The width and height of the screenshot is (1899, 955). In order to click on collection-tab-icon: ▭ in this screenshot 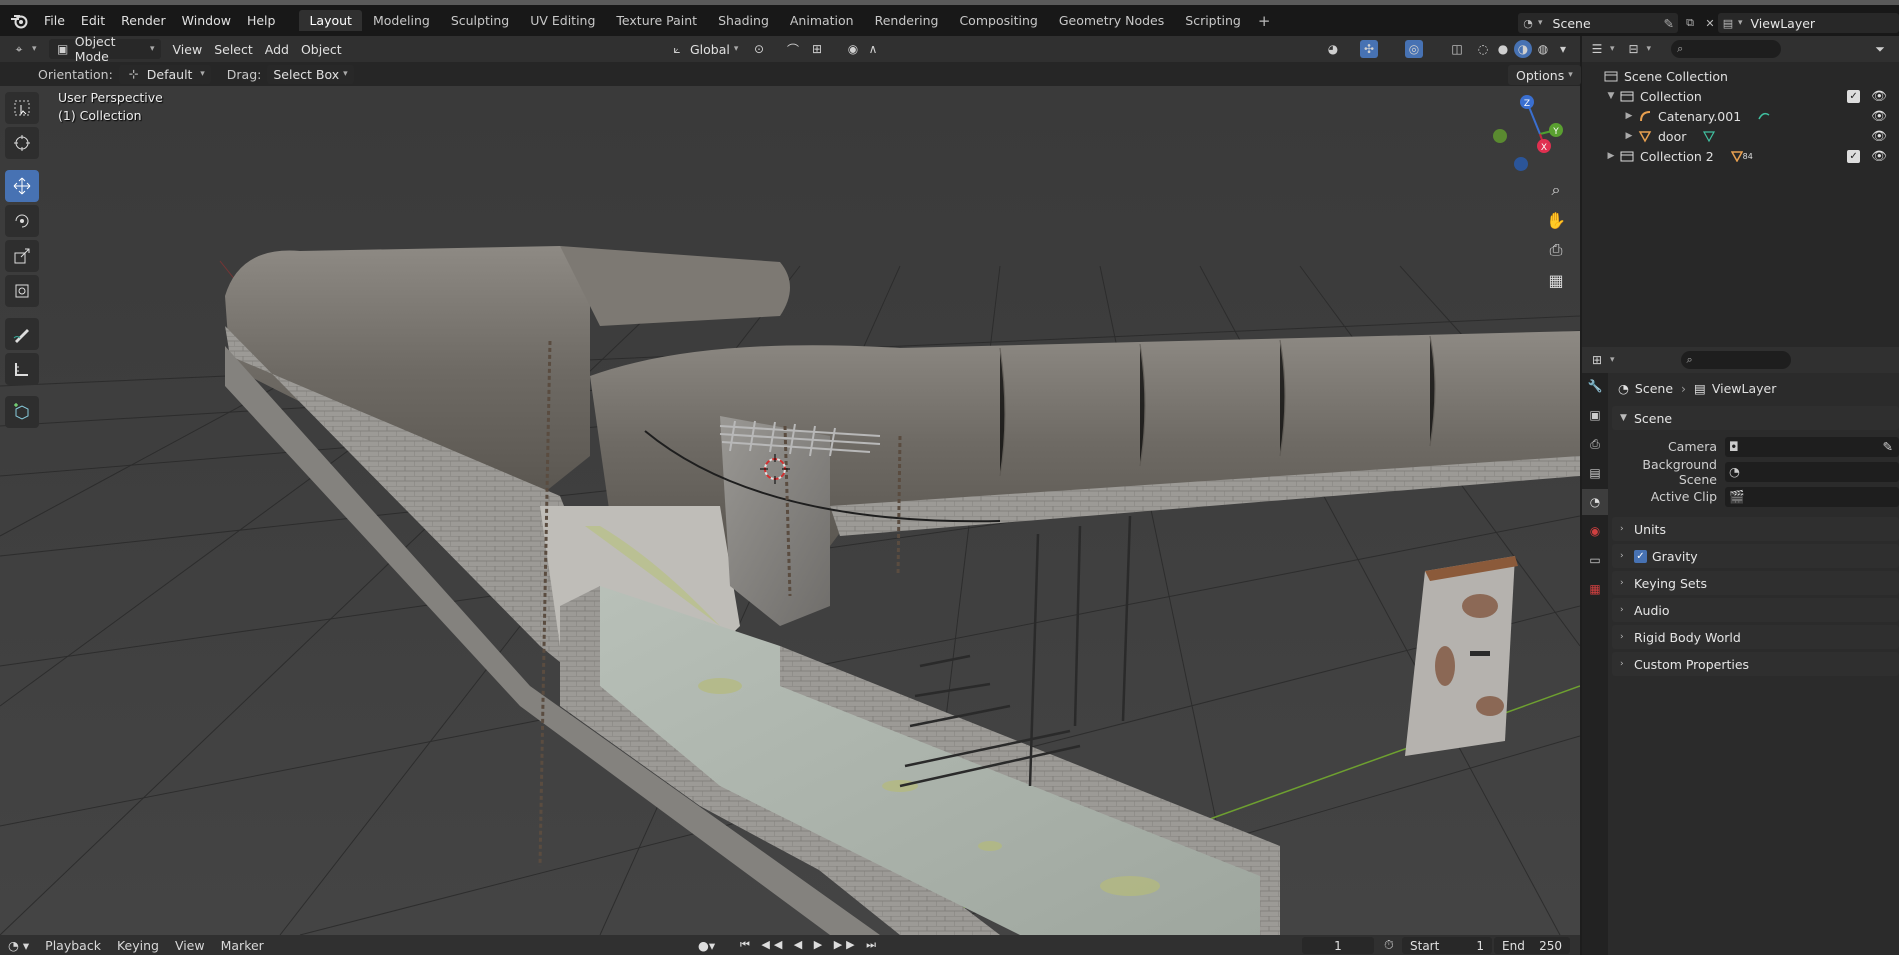, I will do `click(1595, 560)`.